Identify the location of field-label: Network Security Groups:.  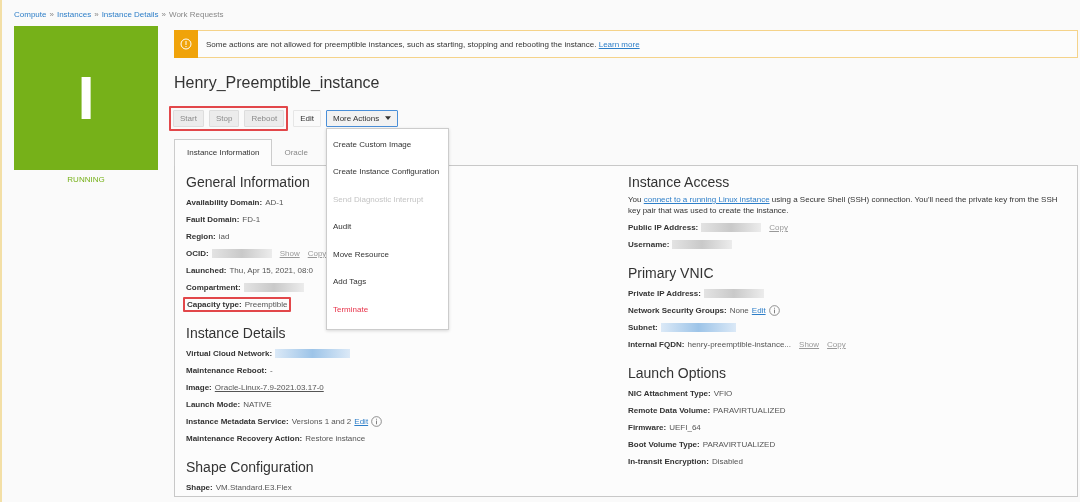
(677, 310).